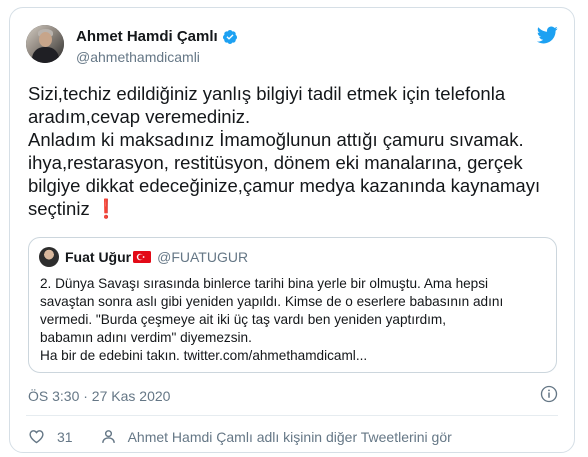  Describe the element at coordinates (65, 437) in the screenshot. I see `like-count: 31` at that location.